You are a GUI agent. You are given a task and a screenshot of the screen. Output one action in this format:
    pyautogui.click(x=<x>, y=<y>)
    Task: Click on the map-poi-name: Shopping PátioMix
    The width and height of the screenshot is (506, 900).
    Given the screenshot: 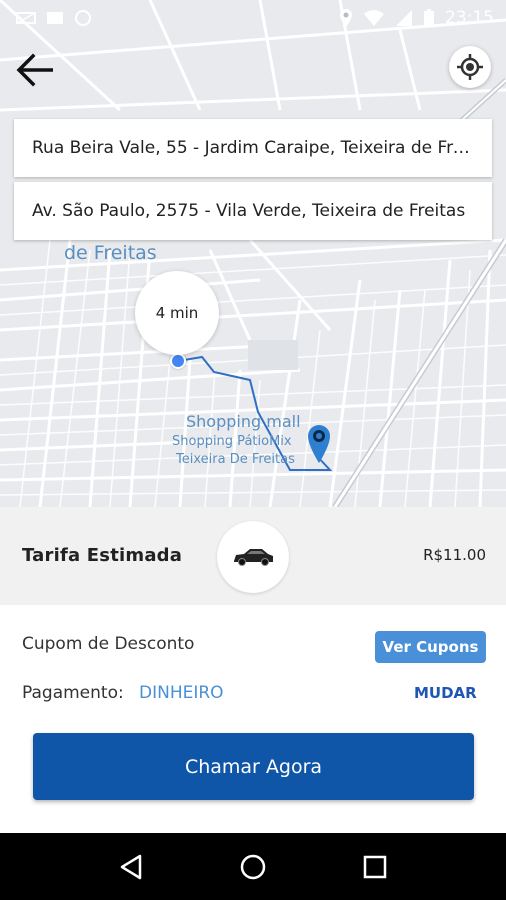 What is the action you would take?
    pyautogui.click(x=232, y=441)
    